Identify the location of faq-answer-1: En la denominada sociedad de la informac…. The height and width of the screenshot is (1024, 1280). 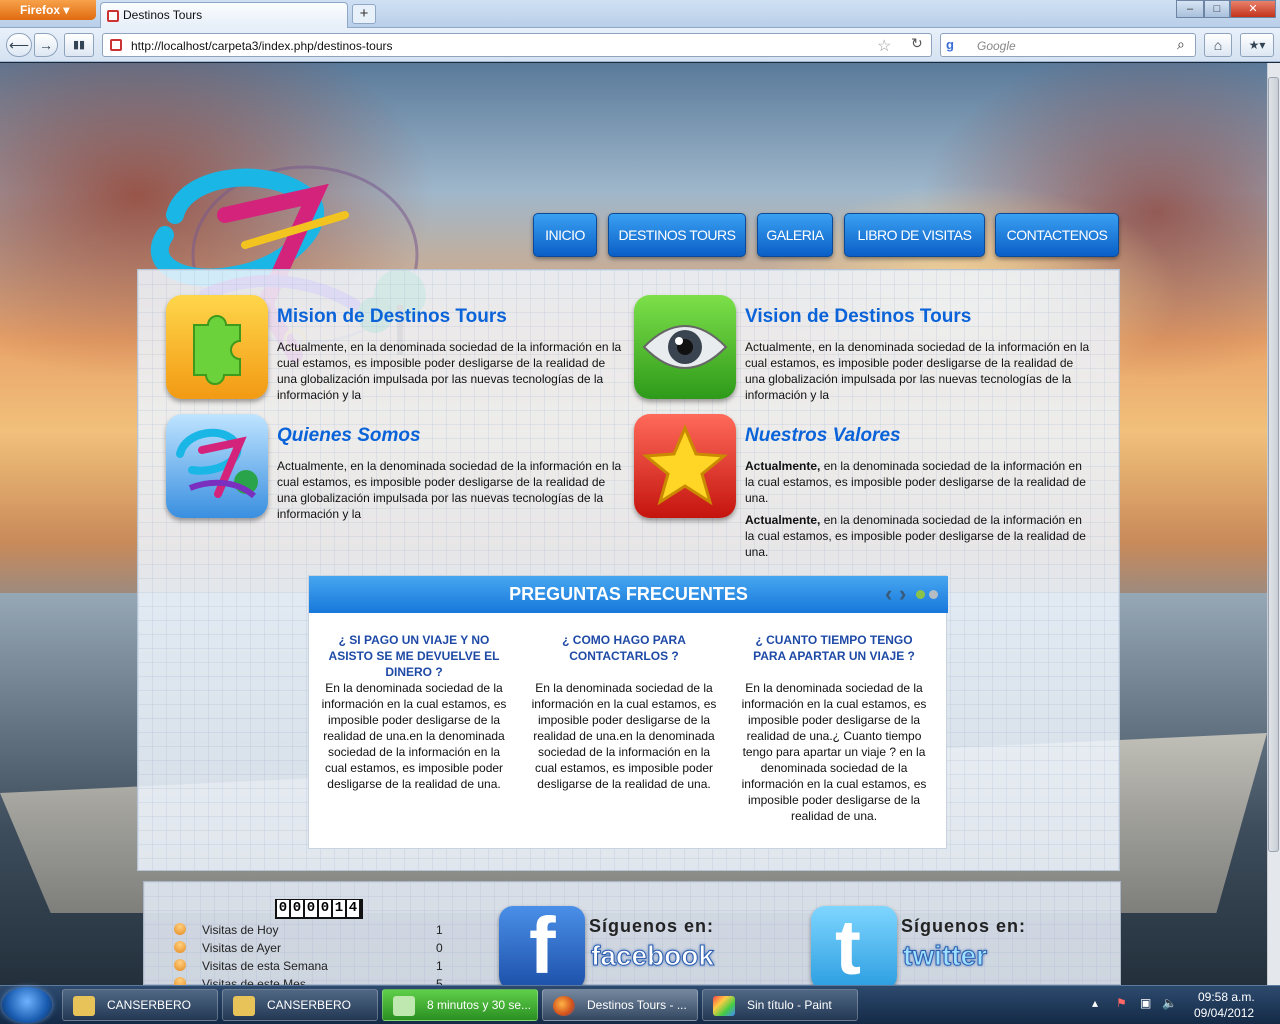
(414, 736).